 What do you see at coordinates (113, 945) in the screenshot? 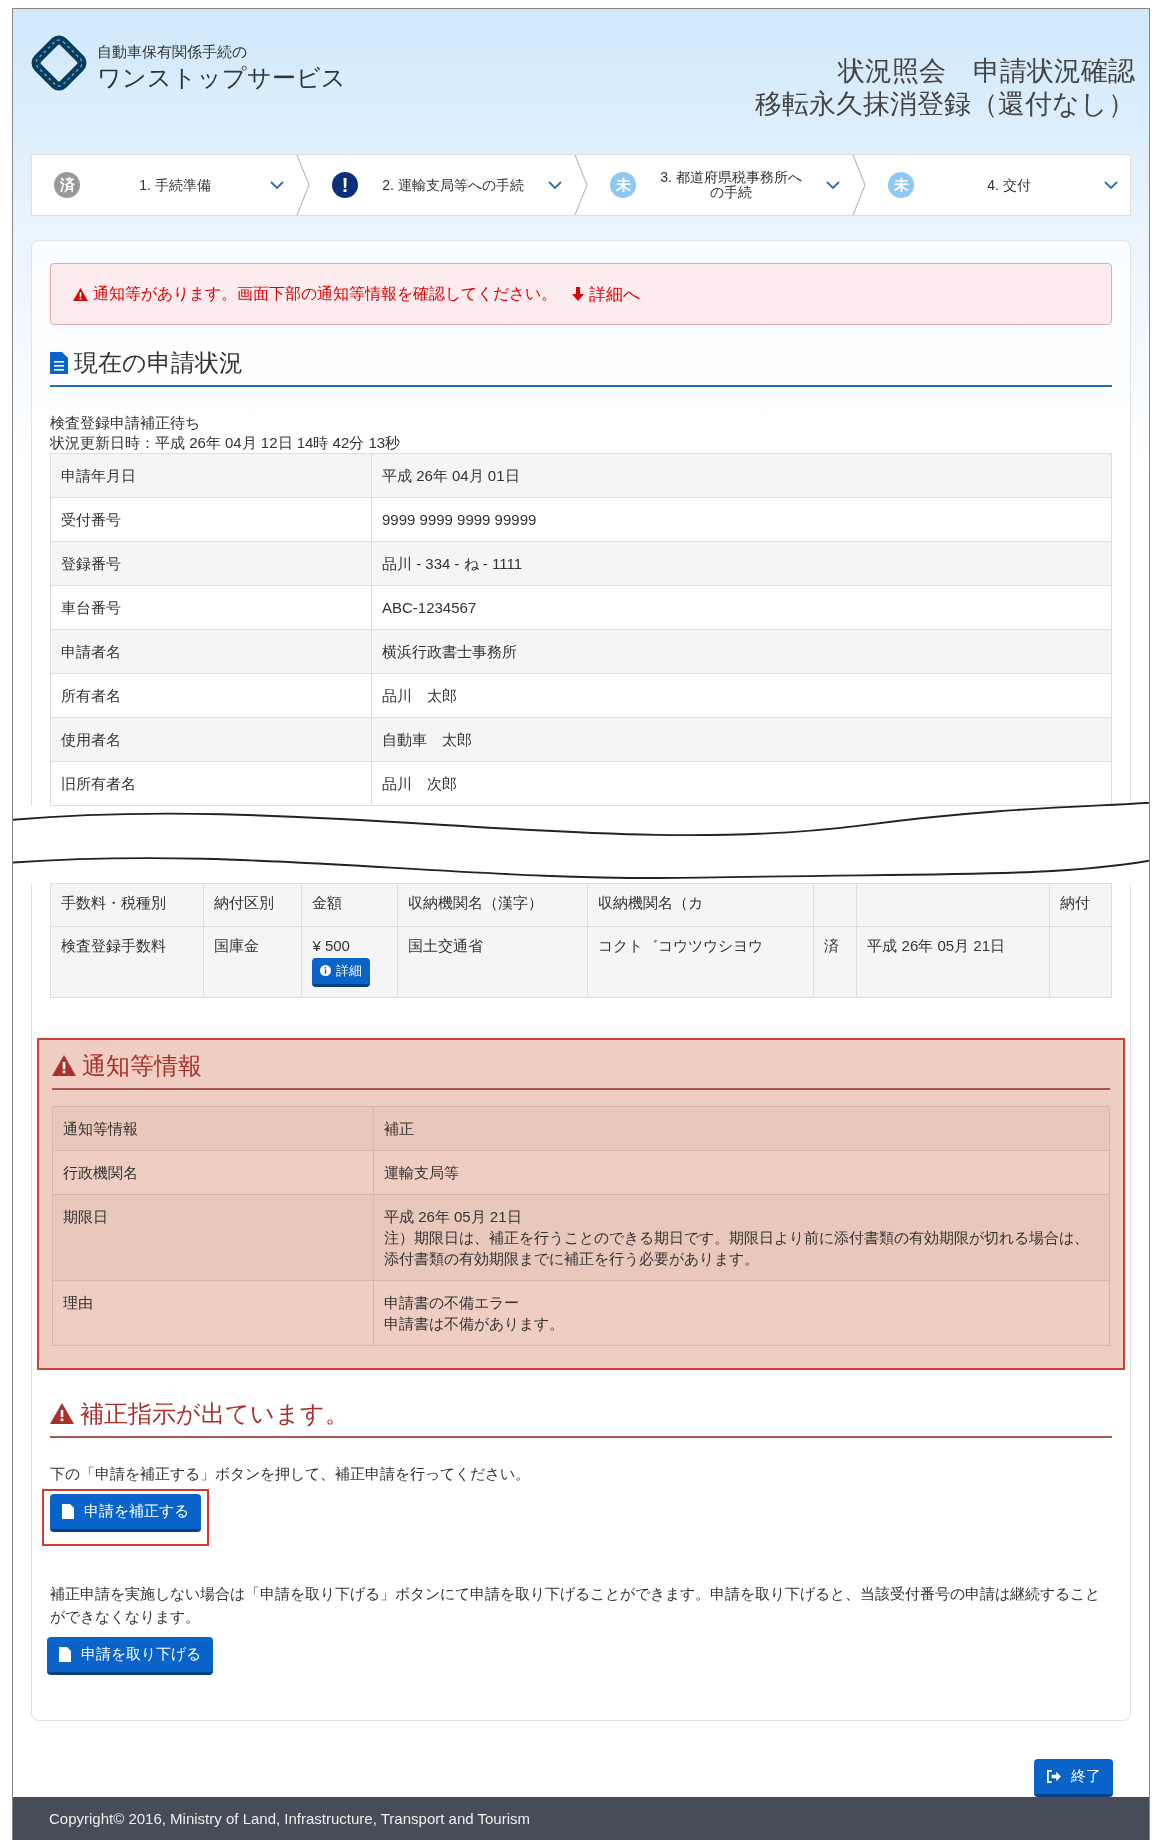
I see `table-cell: 検査登録手数料` at bounding box center [113, 945].